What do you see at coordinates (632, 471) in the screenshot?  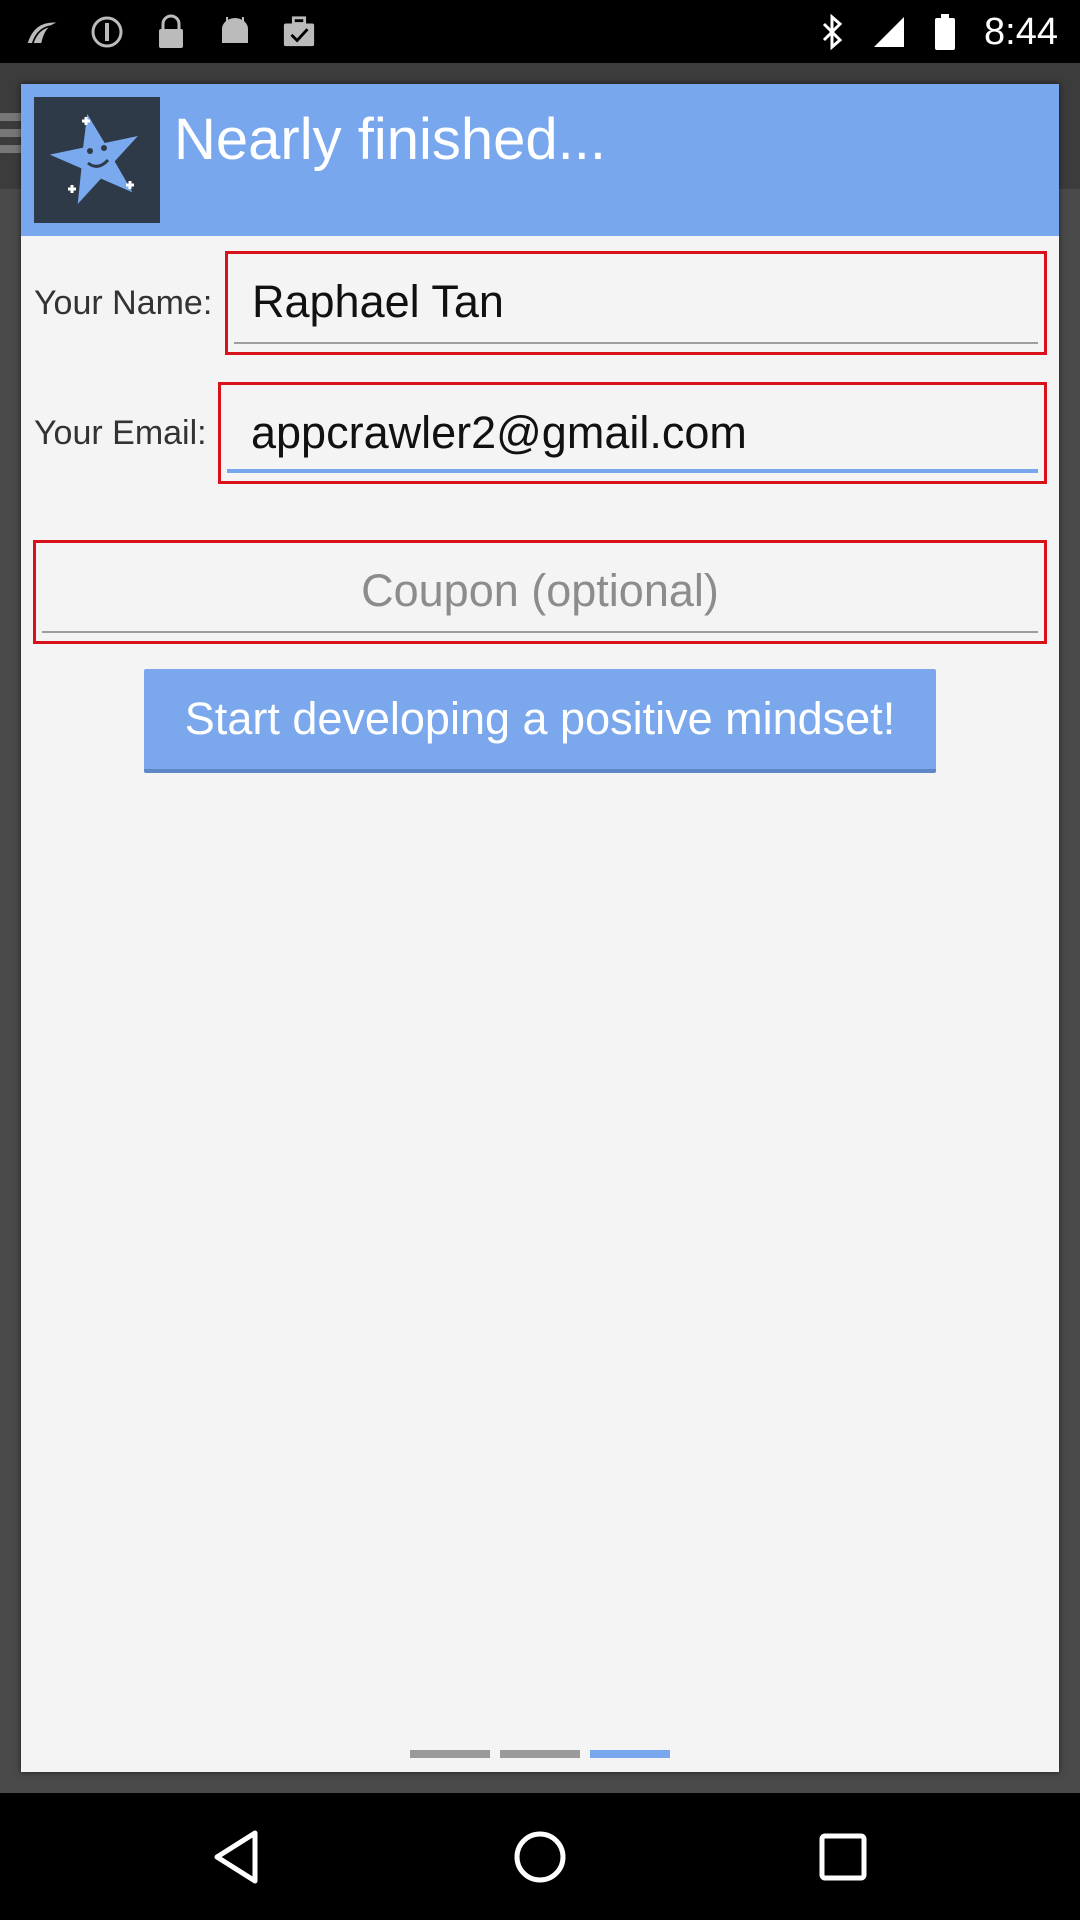 I see `email-underline-focused` at bounding box center [632, 471].